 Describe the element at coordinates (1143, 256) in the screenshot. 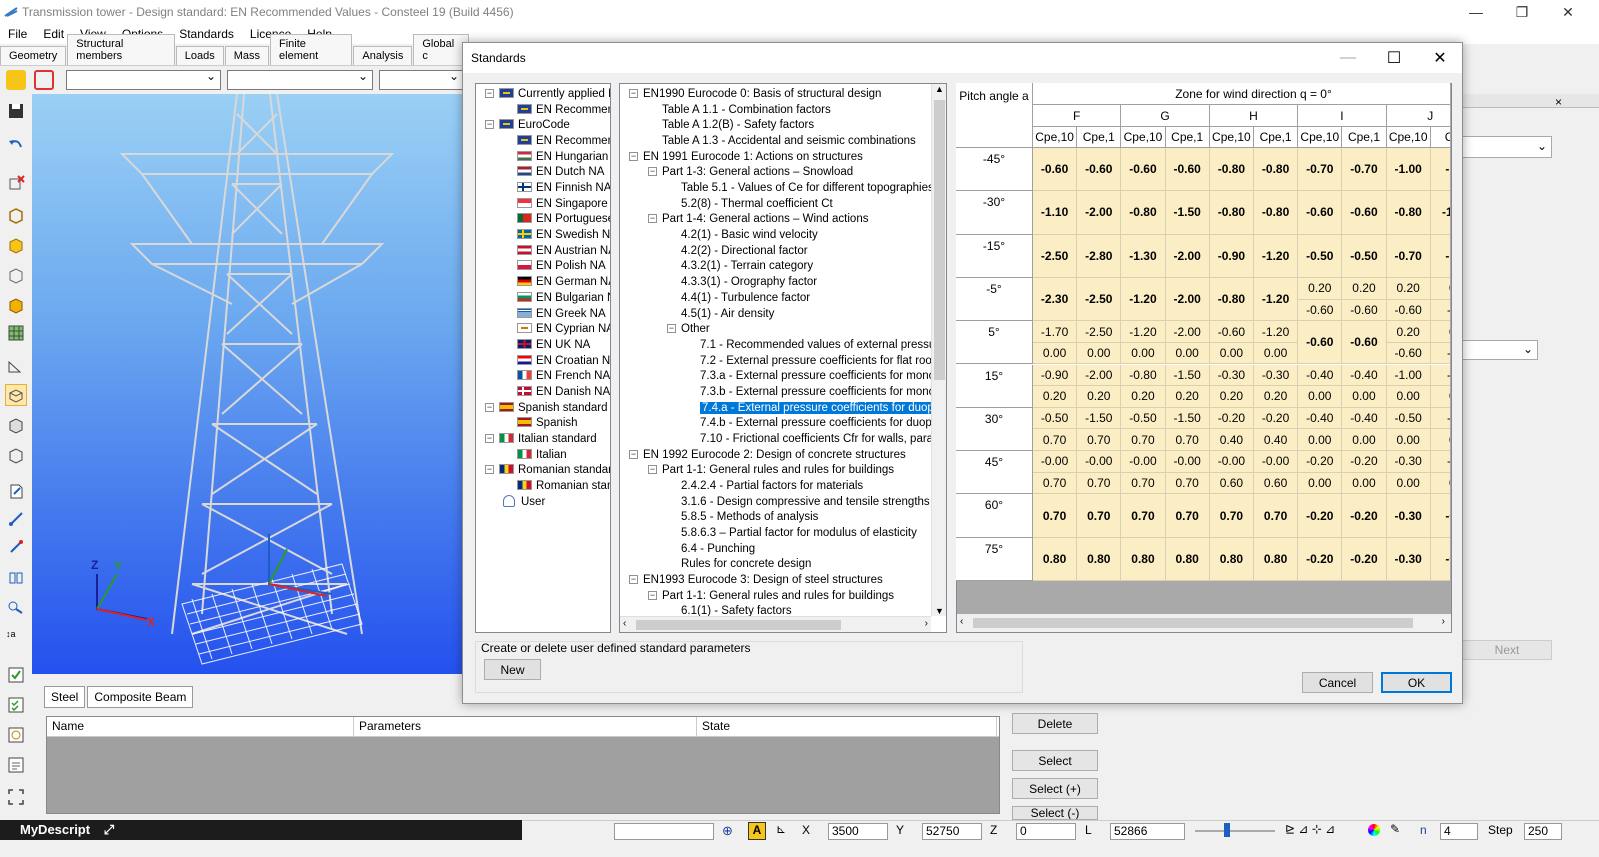

I see `coefficient-cell: -1.30` at that location.